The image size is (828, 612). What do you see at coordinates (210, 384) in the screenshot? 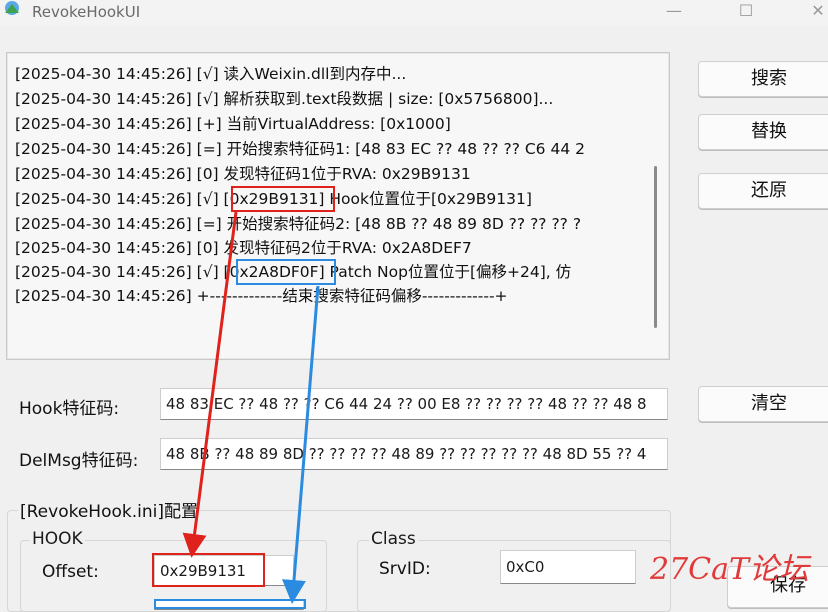
I see `red-arrow` at bounding box center [210, 384].